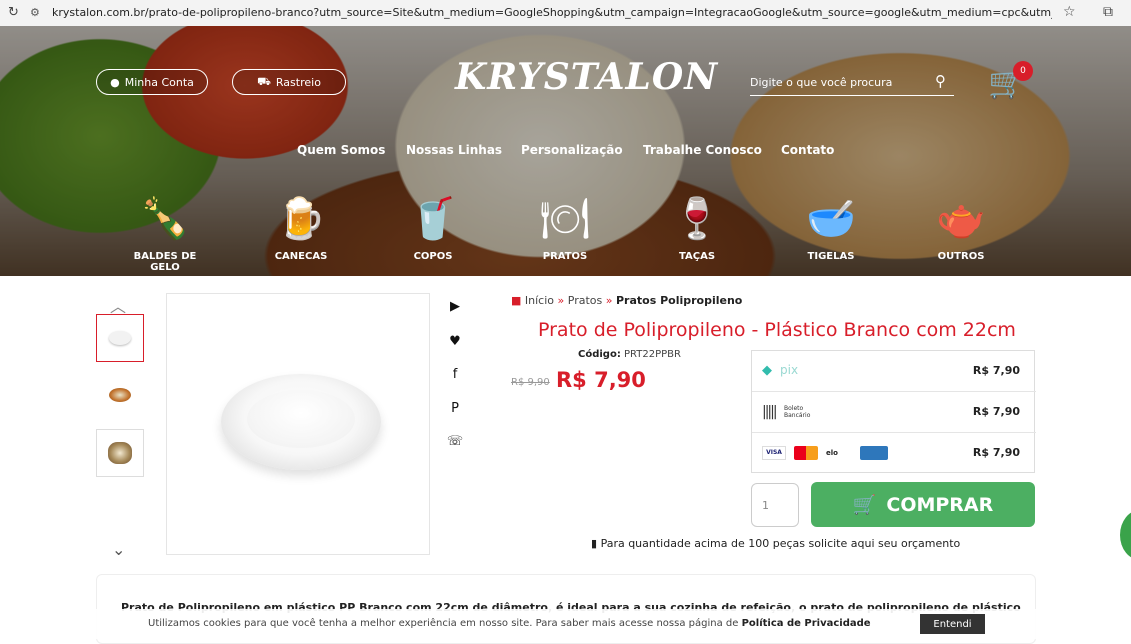 The width and height of the screenshot is (1131, 644). I want to click on product-code: Código: PRT22PPBR, so click(629, 354).